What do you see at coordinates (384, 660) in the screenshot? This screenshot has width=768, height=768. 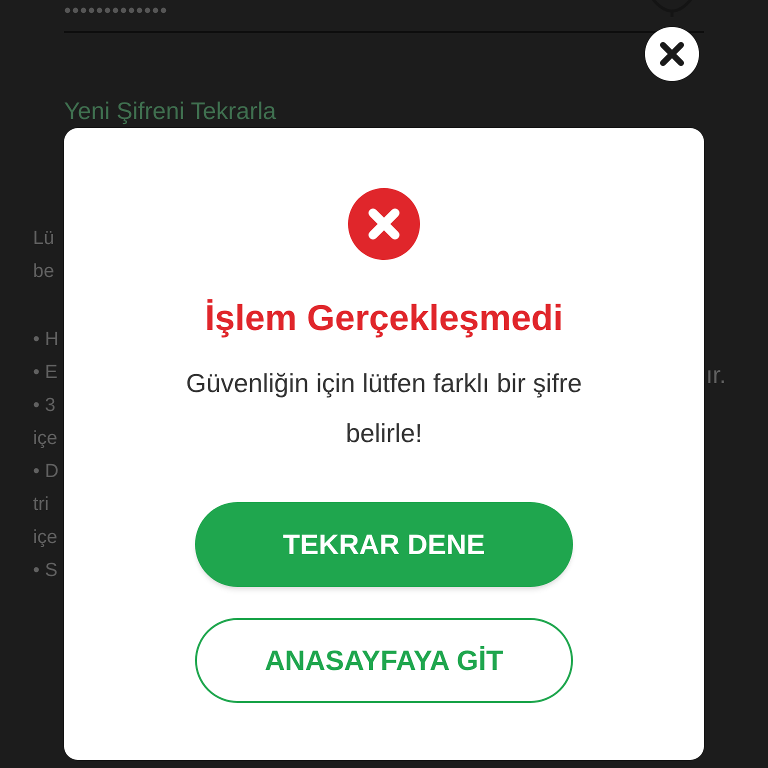 I see `home-button: ANASAYFAYA GİT` at bounding box center [384, 660].